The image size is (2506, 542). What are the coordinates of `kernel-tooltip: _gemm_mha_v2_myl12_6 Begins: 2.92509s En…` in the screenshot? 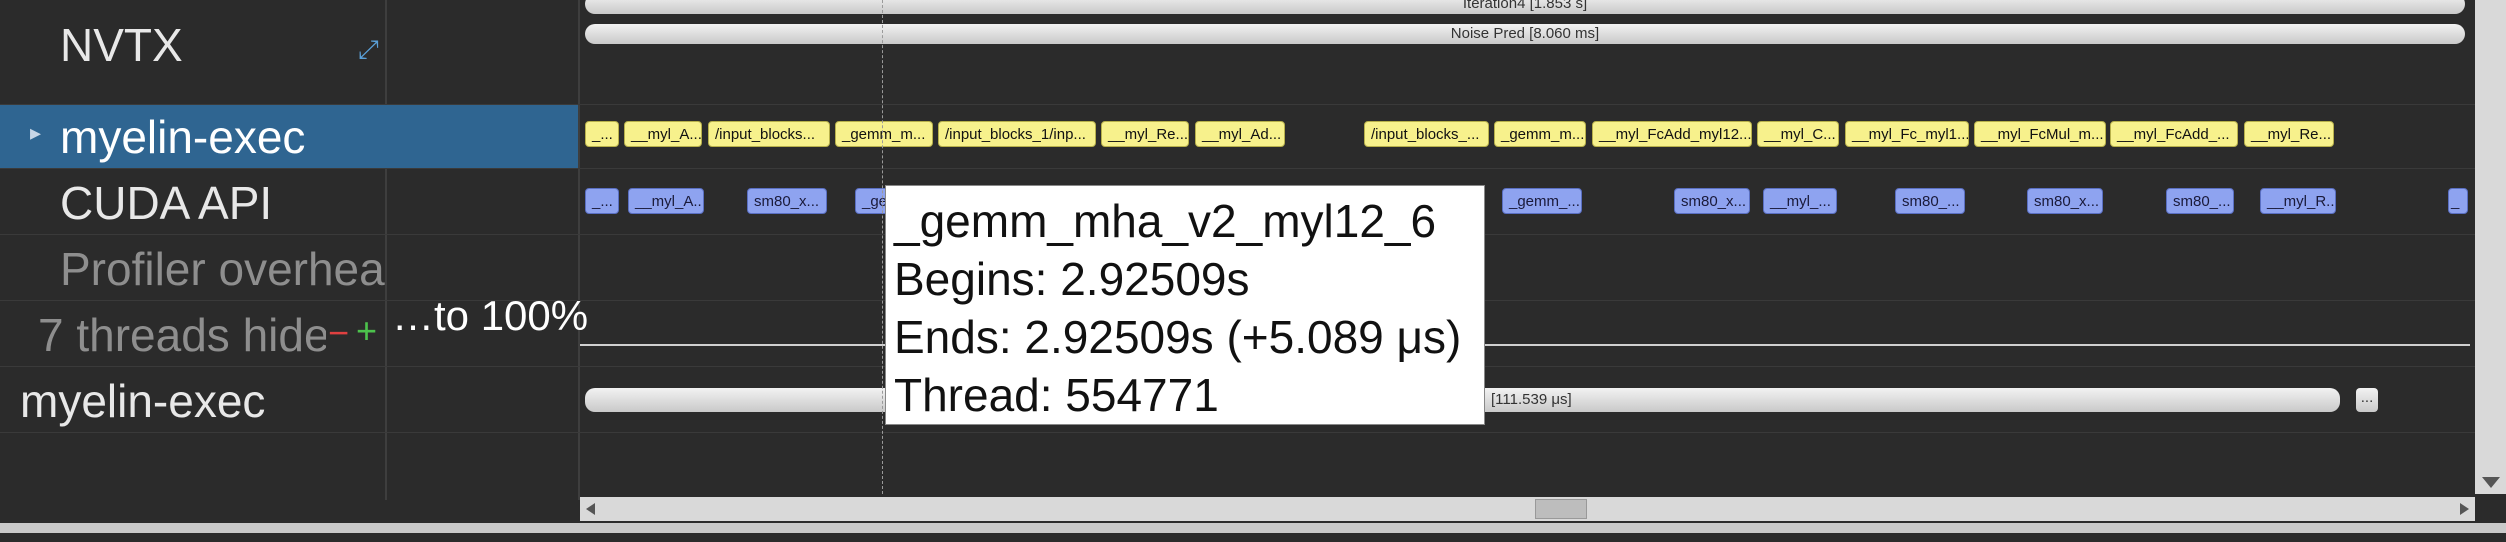 It's located at (1185, 305).